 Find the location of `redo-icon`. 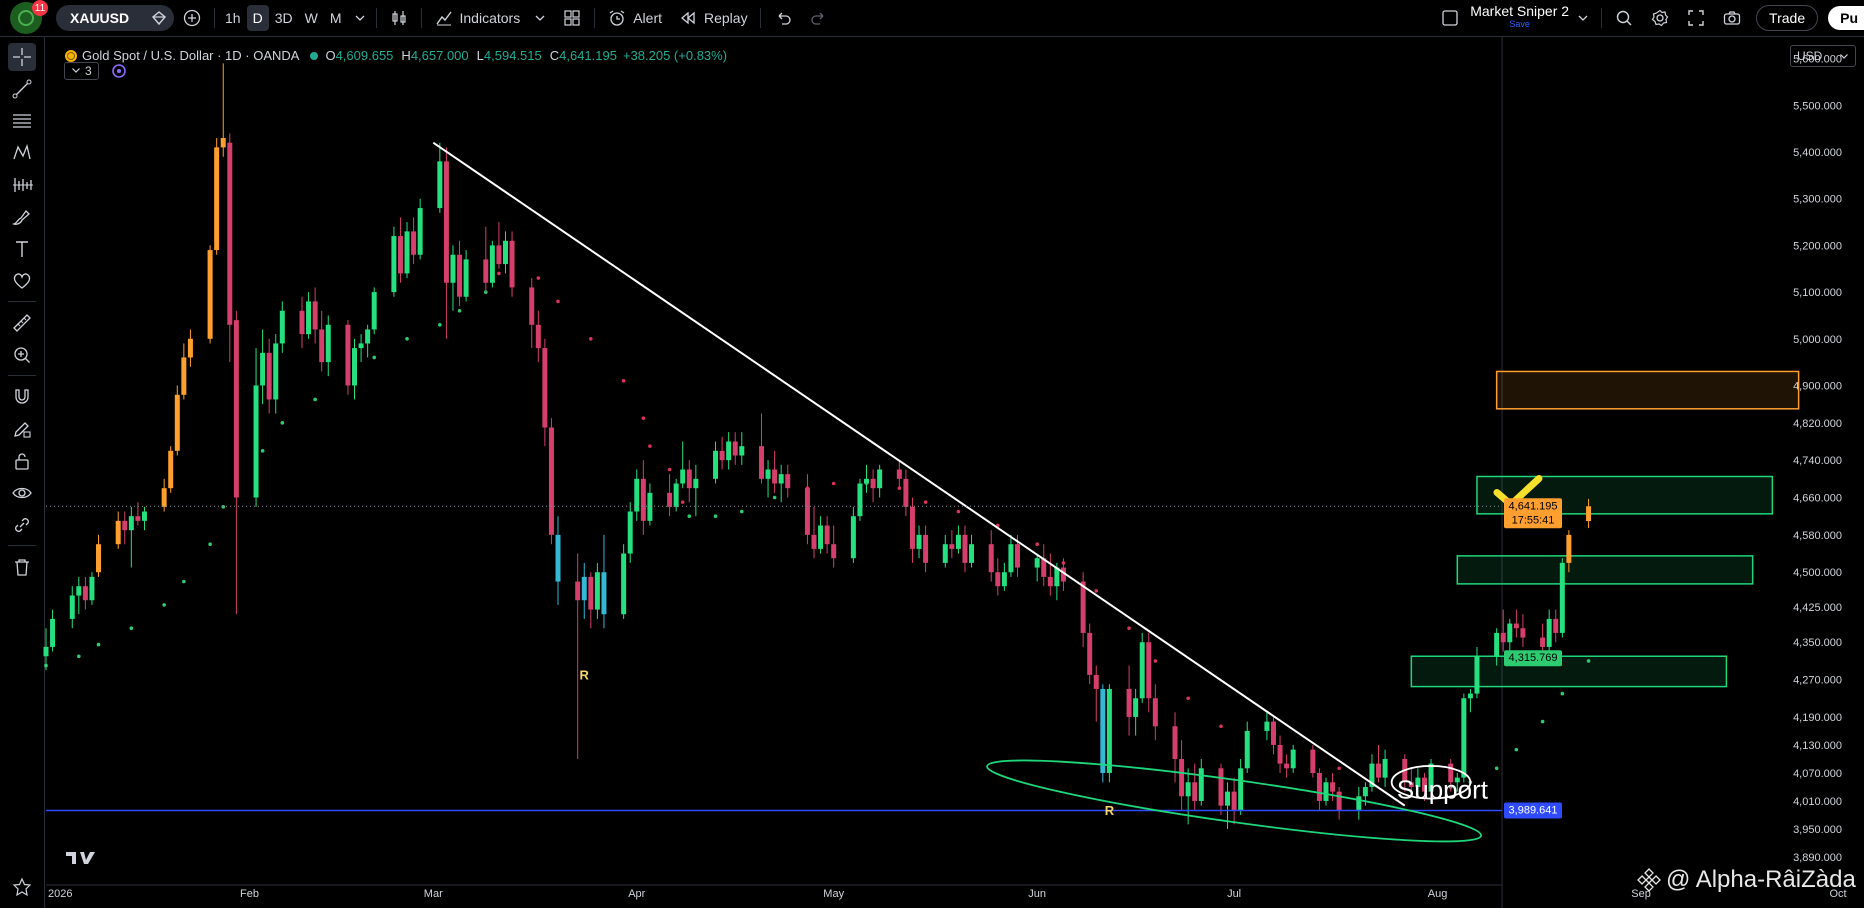

redo-icon is located at coordinates (817, 18).